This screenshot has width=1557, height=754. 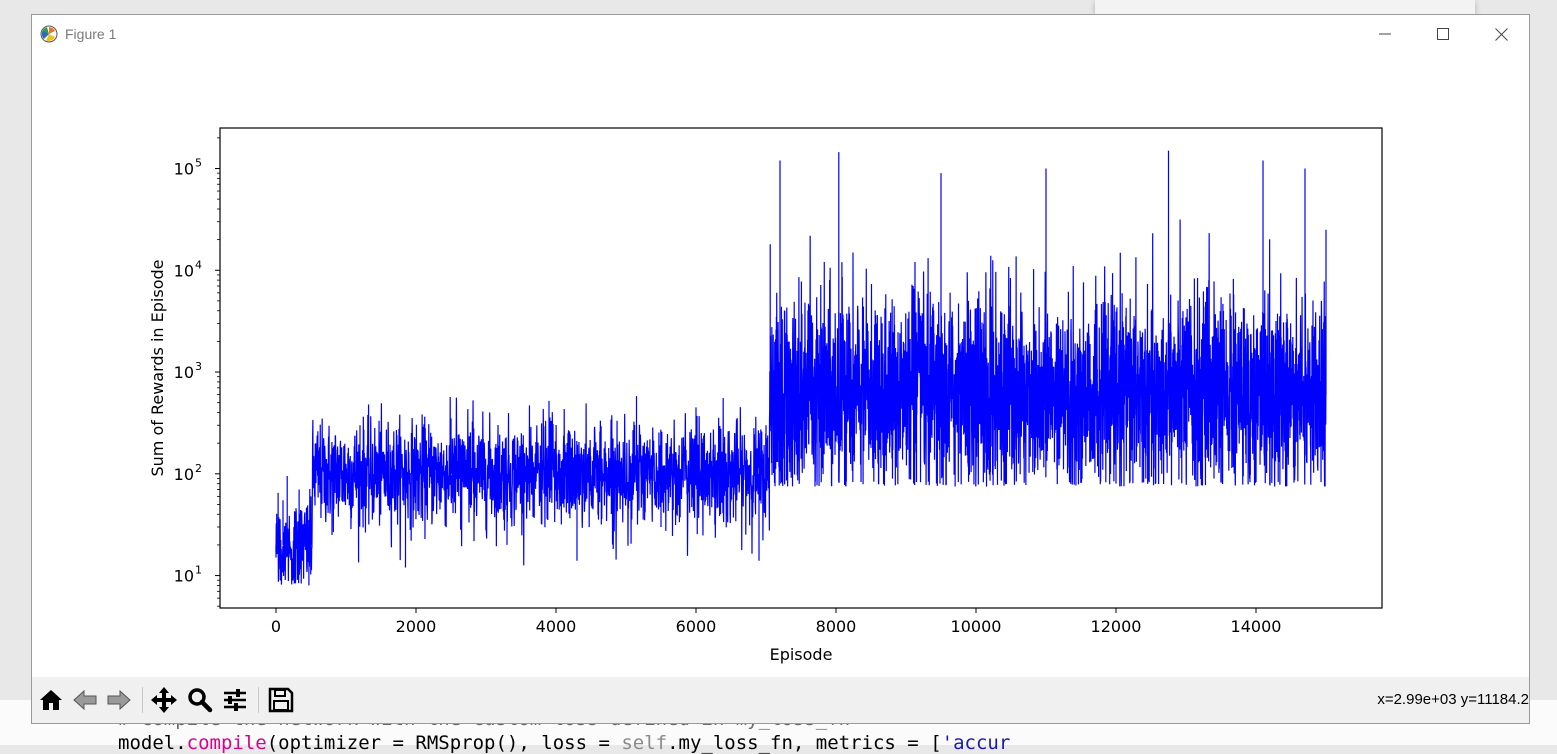 I want to click on x-tick-label: 2000, so click(x=416, y=626).